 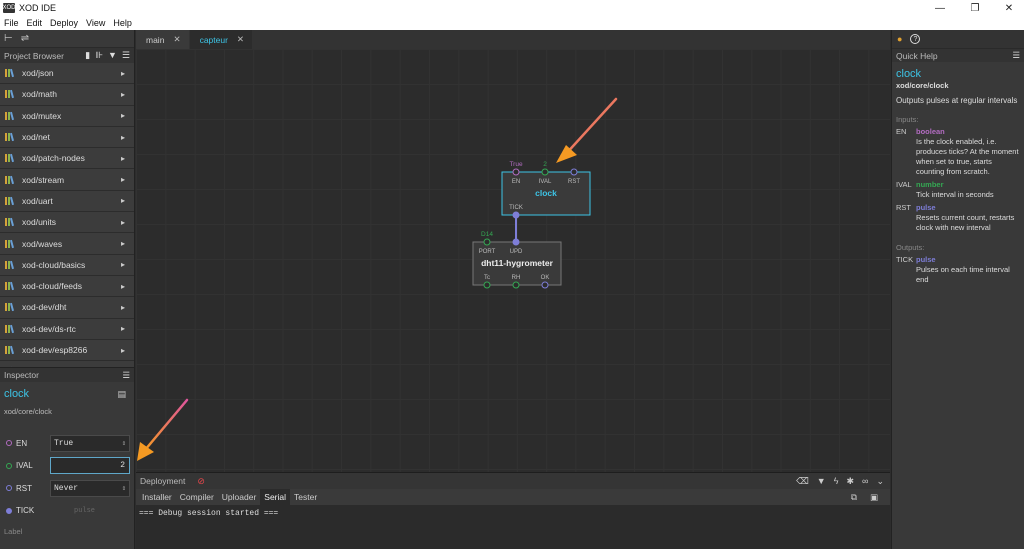 I want to click on inspector-pin-row: IVAL 2, so click(x=67, y=466).